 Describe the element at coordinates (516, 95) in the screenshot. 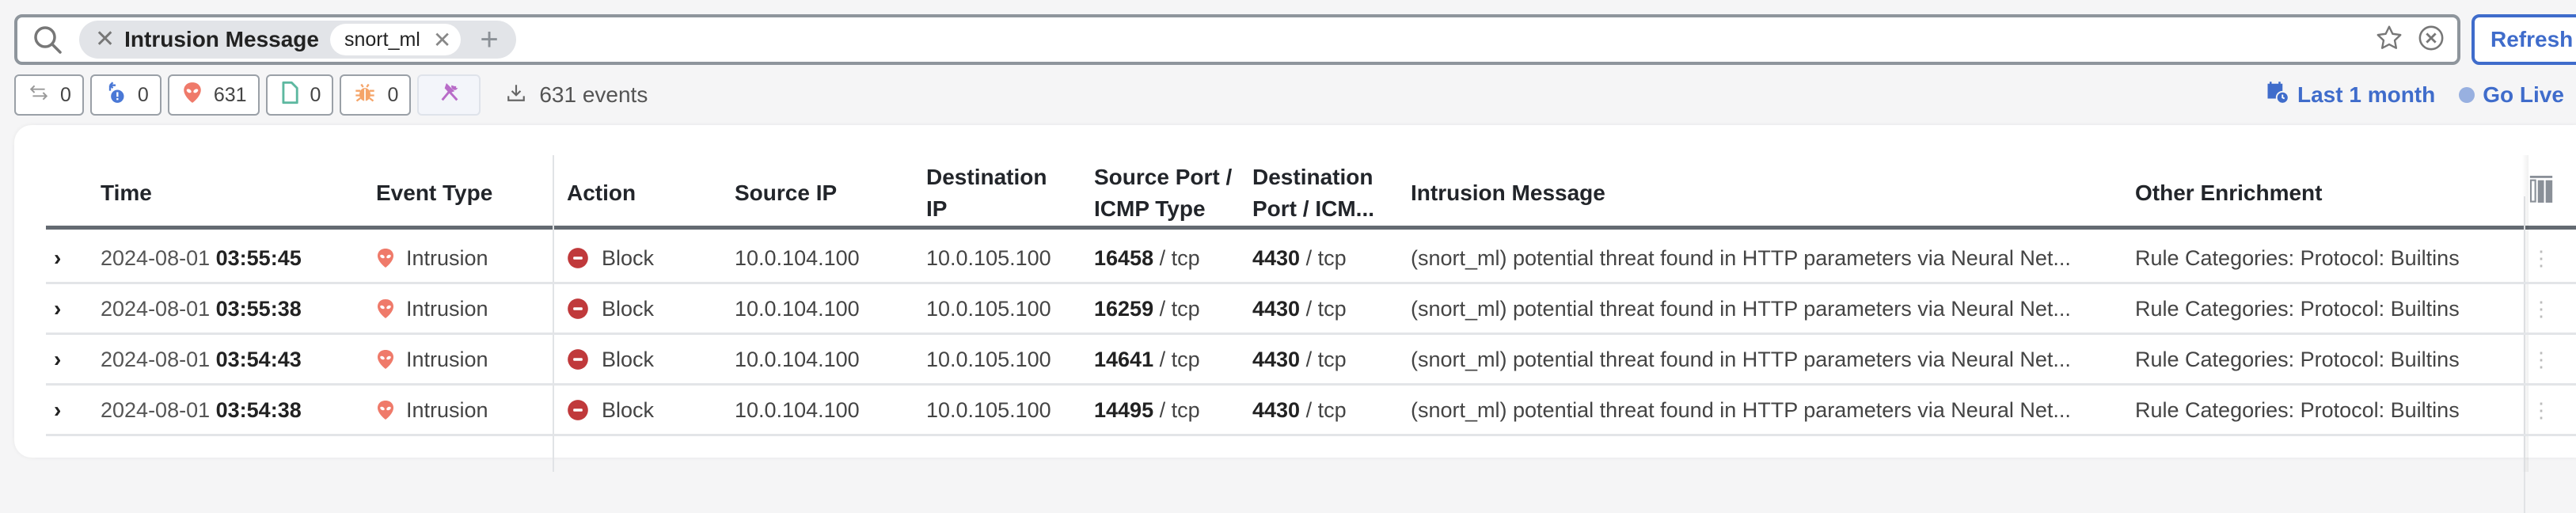

I see `download-icon` at that location.